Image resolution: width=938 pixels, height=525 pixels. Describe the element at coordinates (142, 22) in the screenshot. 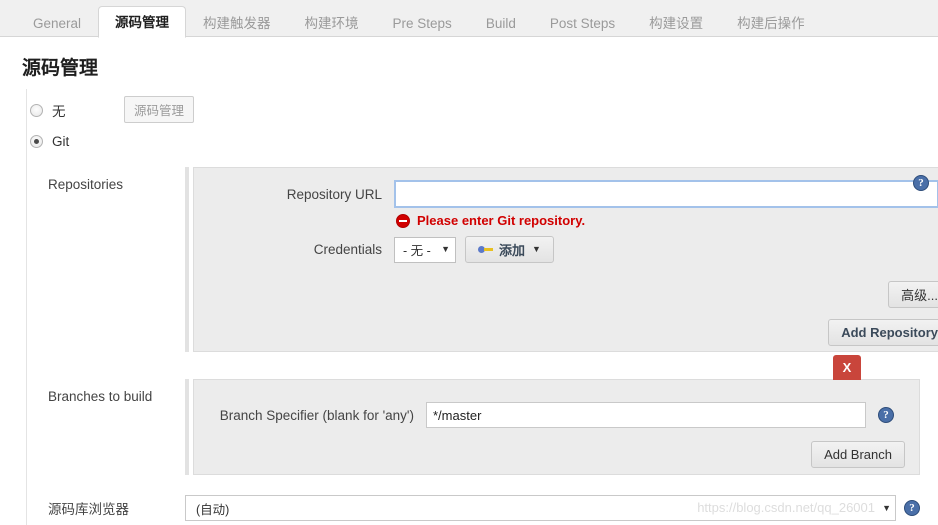

I see `tab-source-code-management: 源码管理` at that location.